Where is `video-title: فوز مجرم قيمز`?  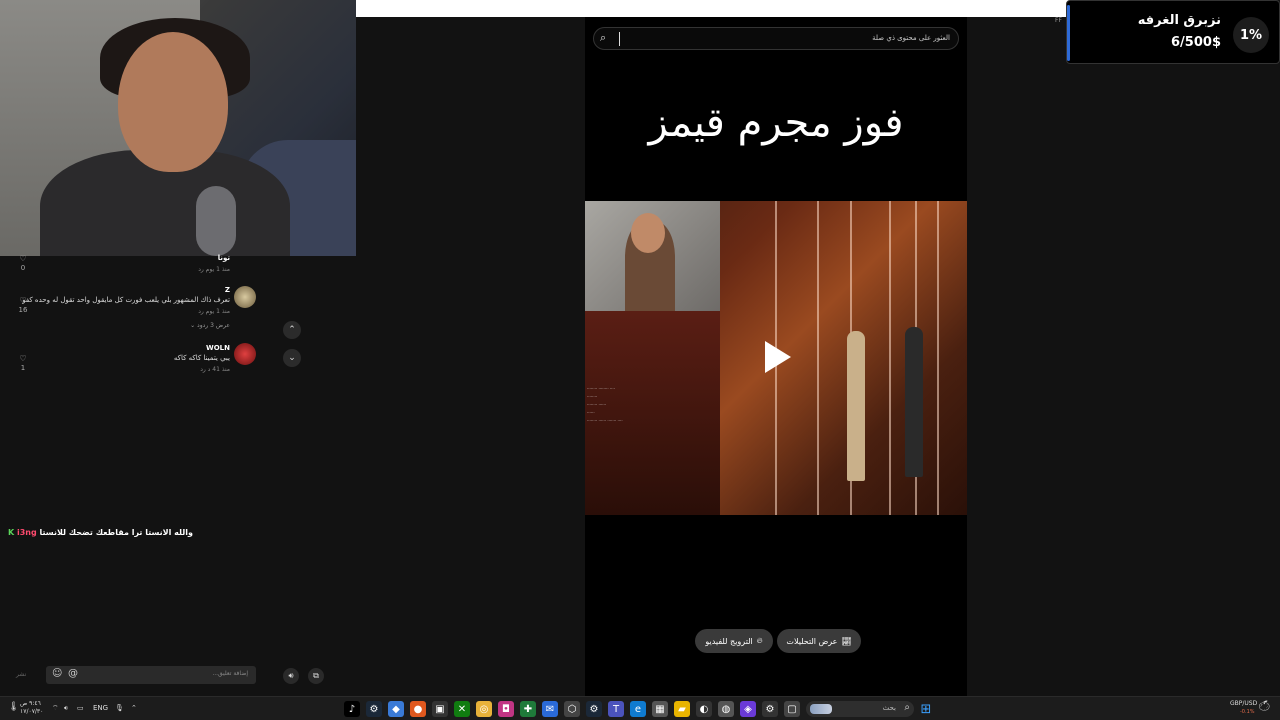 video-title: فوز مجرم قيمز is located at coordinates (776, 123).